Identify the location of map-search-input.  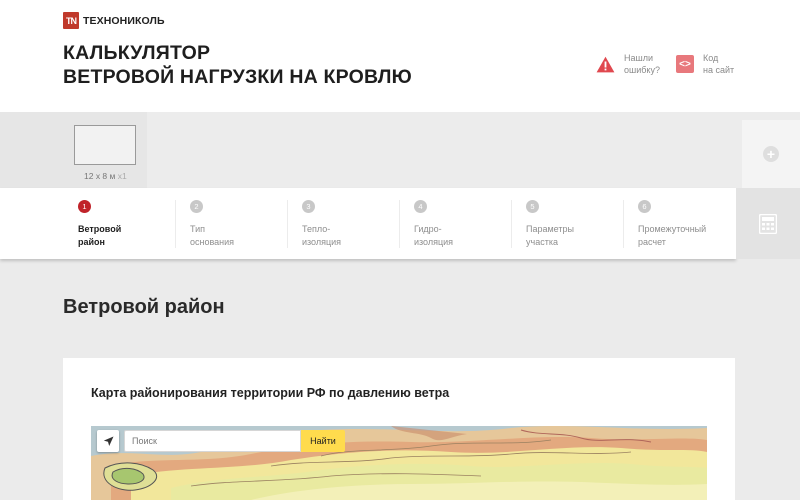
(212, 441).